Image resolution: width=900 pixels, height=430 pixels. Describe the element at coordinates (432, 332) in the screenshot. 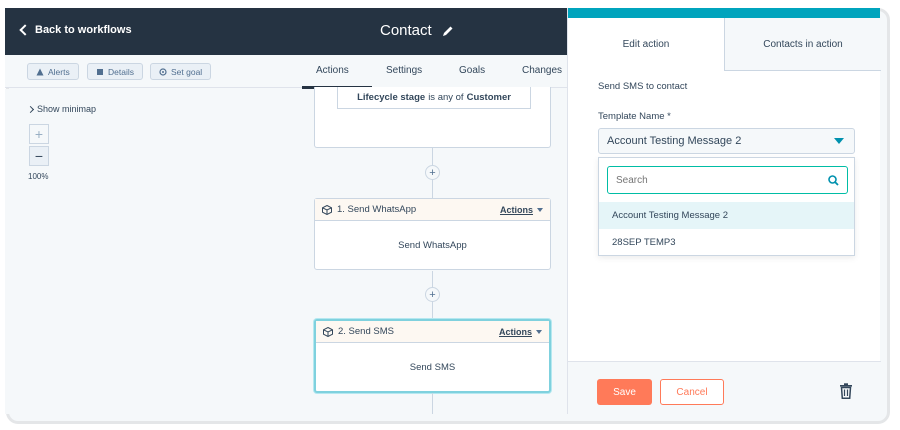

I see `action-card-header: 2. Send SMS Actions` at that location.